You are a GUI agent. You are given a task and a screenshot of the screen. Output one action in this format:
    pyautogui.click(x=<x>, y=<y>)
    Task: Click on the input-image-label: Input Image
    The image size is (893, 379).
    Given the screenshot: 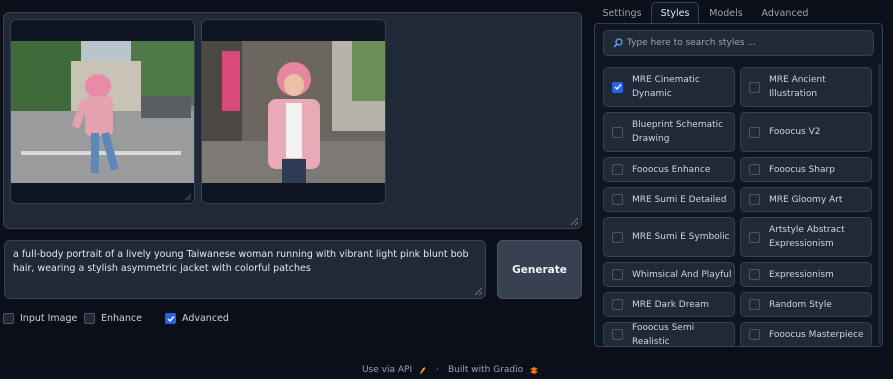 What is the action you would take?
    pyautogui.click(x=49, y=318)
    